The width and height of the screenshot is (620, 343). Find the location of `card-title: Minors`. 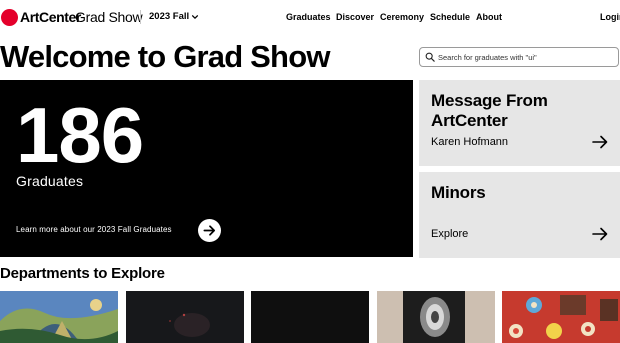

card-title: Minors is located at coordinates (458, 192).